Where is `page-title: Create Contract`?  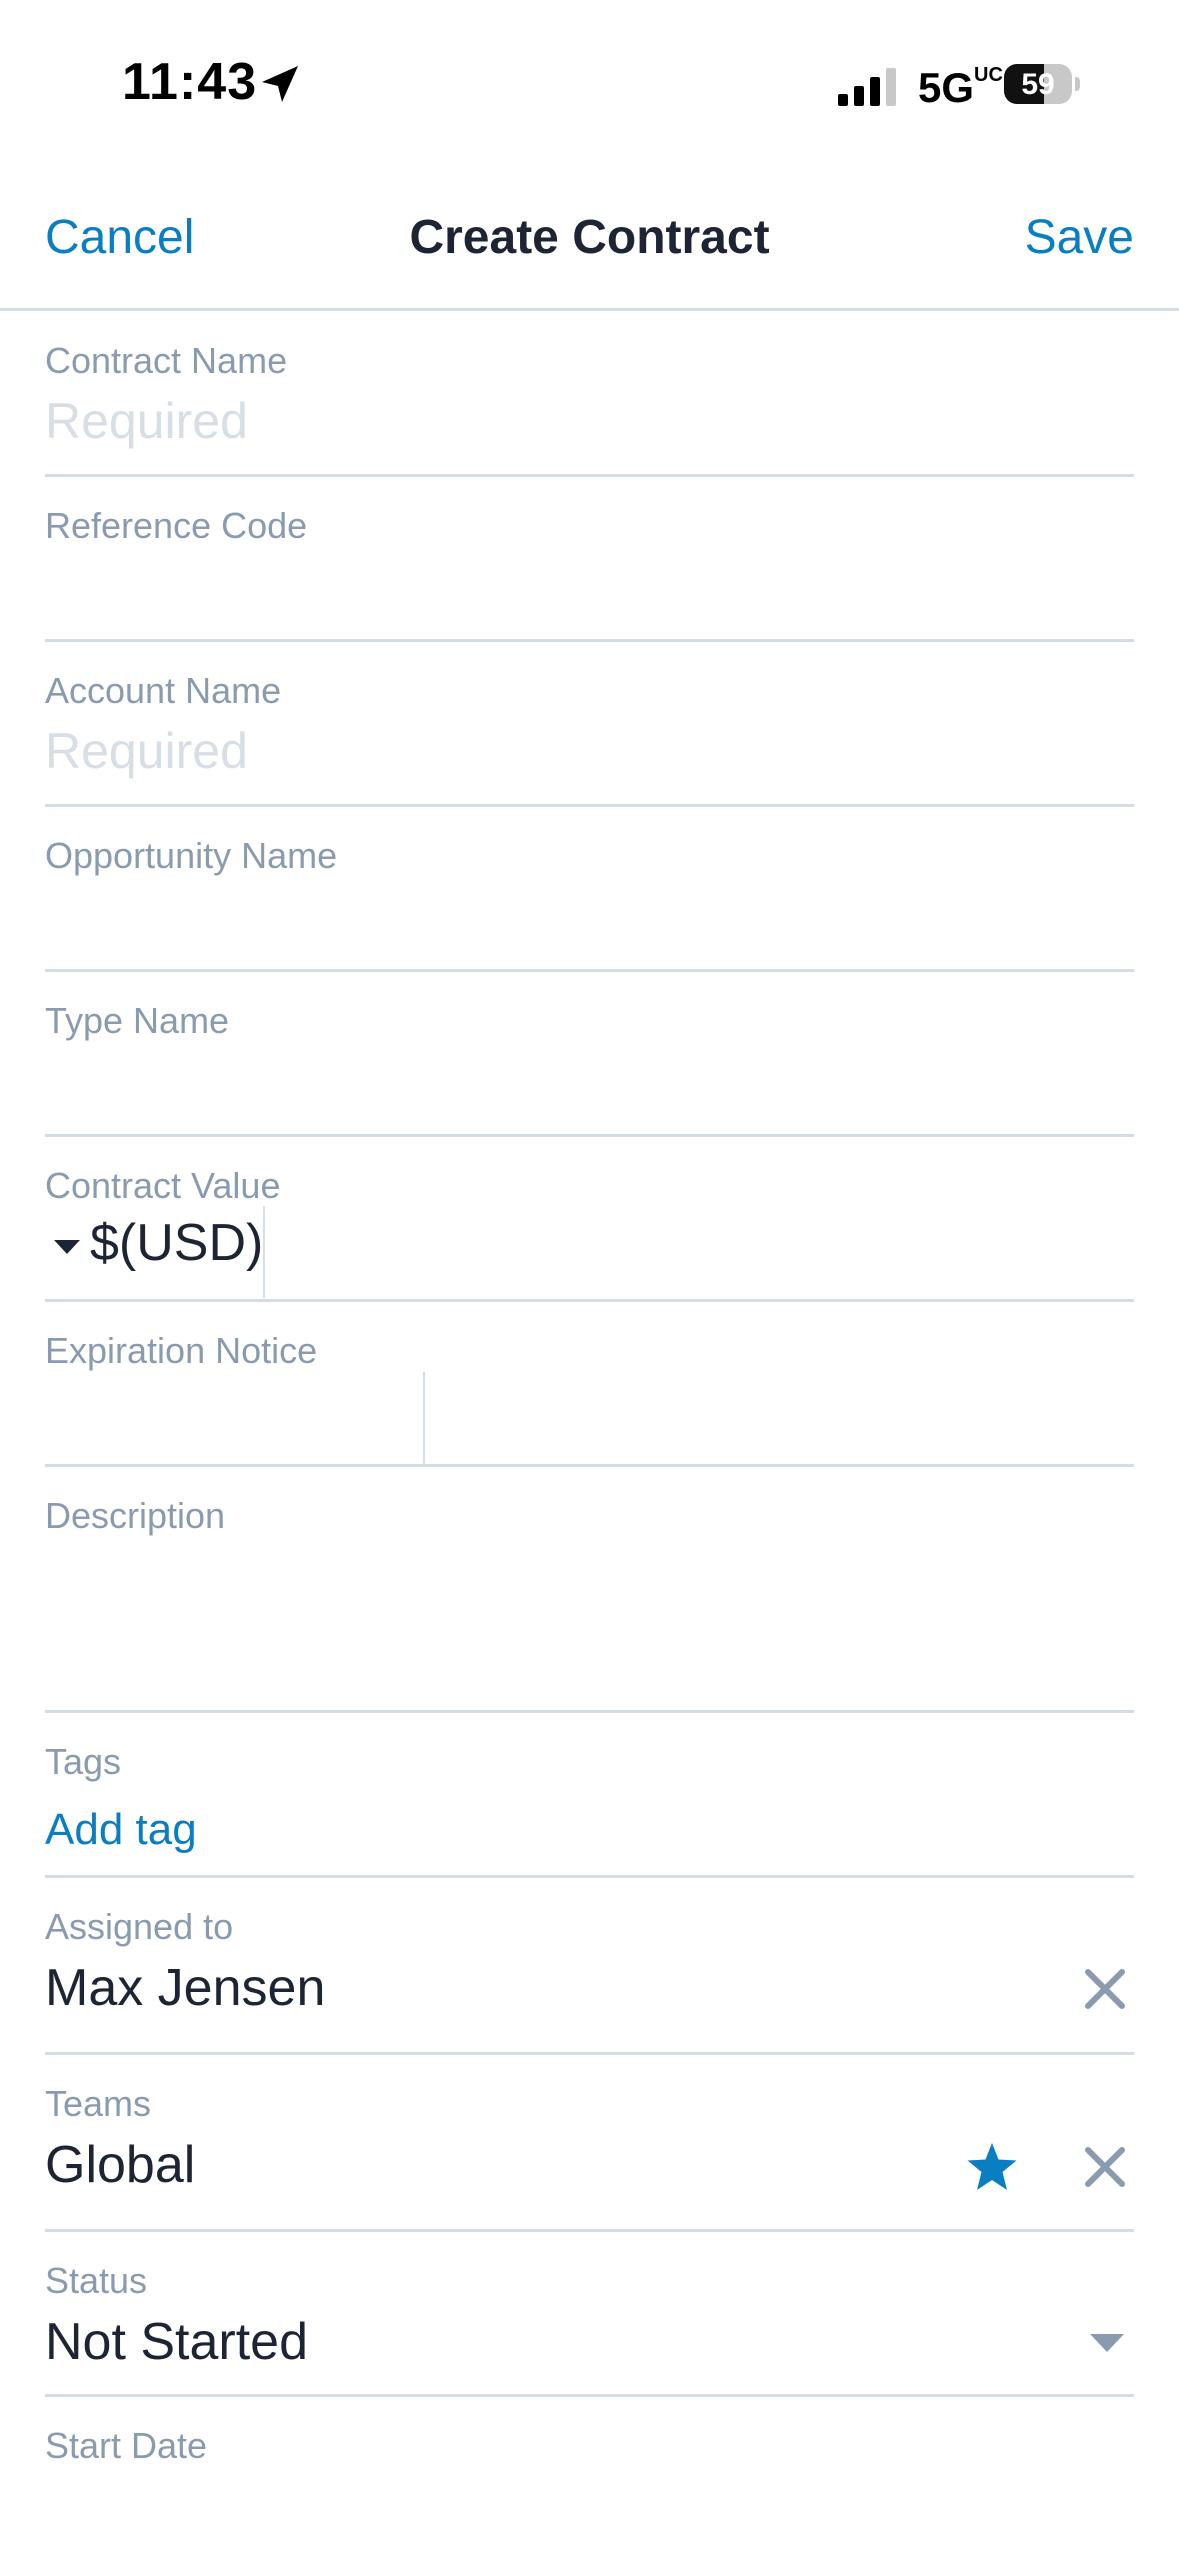
page-title: Create Contract is located at coordinates (589, 237).